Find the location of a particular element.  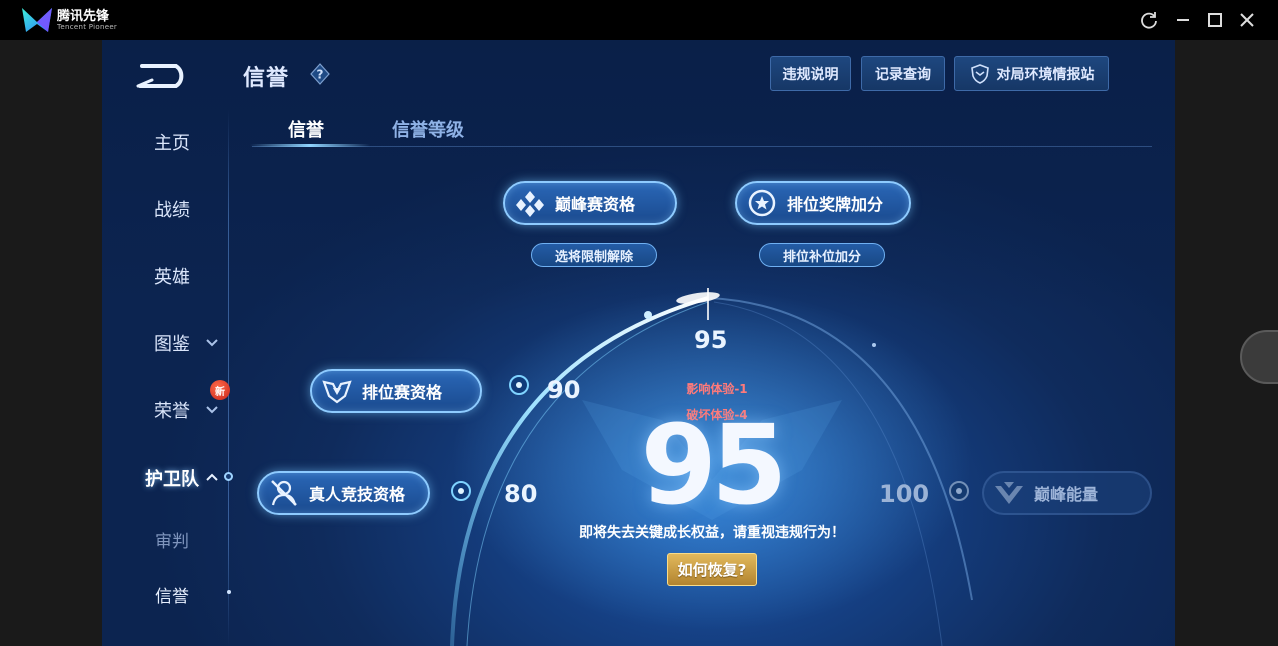

peak-energy-pill: 巅峰能量 is located at coordinates (1067, 493).